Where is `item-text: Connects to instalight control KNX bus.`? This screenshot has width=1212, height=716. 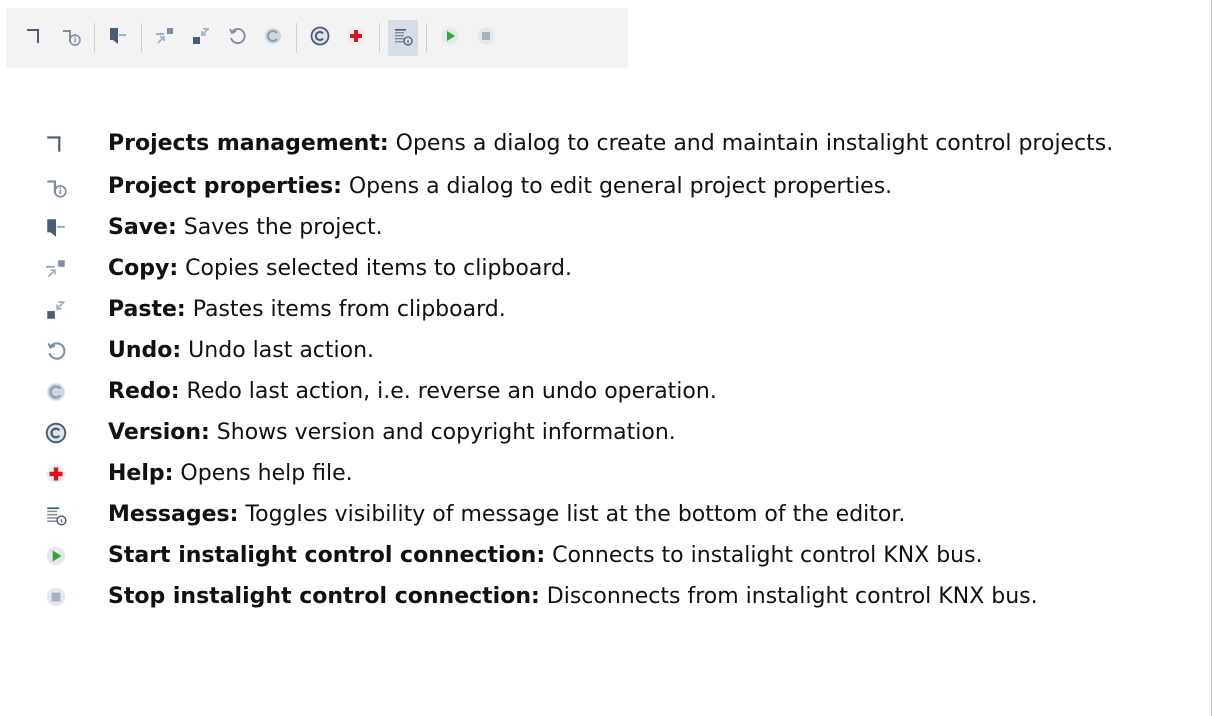 item-text: Connects to instalight control KNX bus. is located at coordinates (764, 555).